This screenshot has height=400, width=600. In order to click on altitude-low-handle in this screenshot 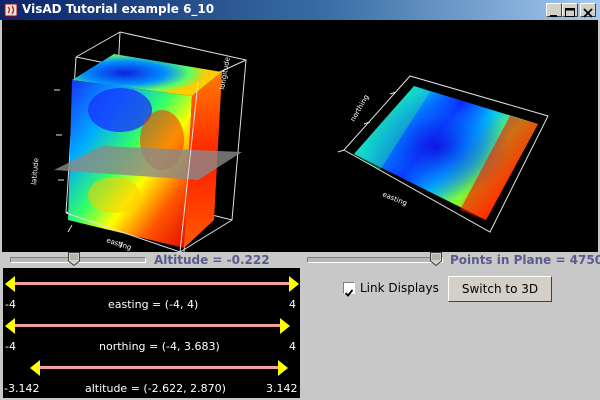, I will do `click(35, 368)`.